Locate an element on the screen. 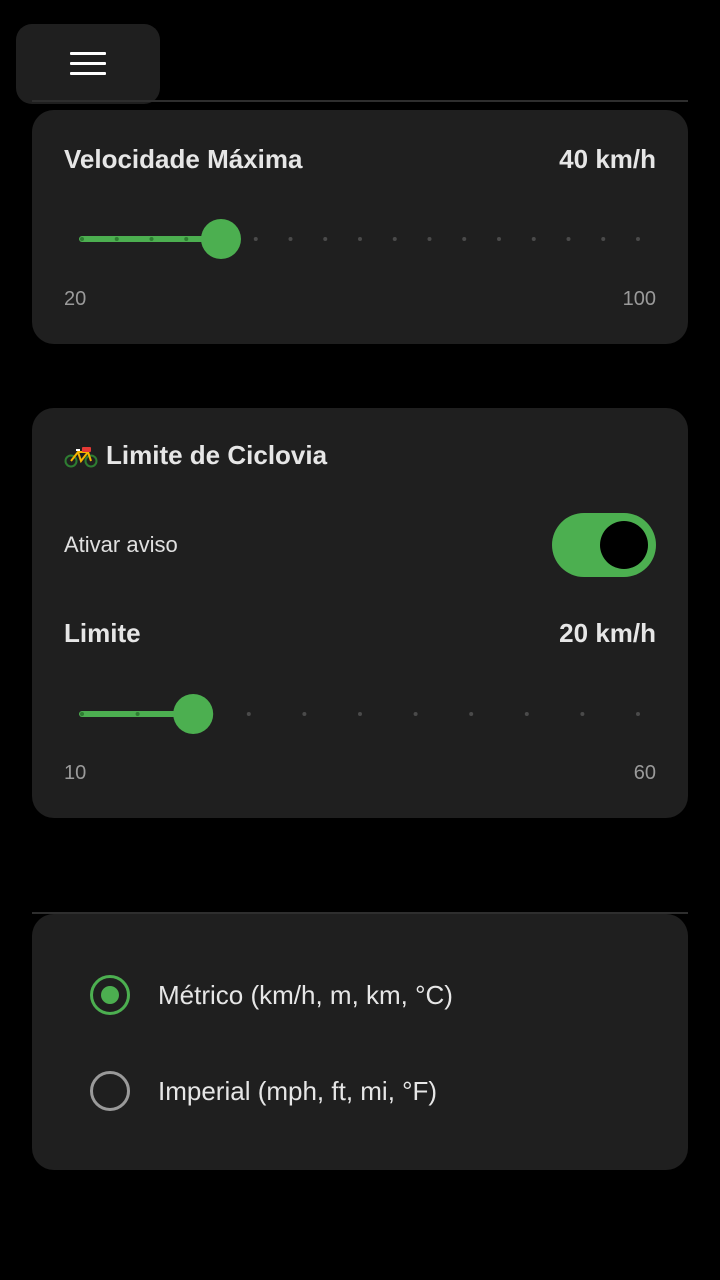 The height and width of the screenshot is (1280, 720). imperial-option: Imperial (mph, ft, mi, °F) is located at coordinates (263, 1091).